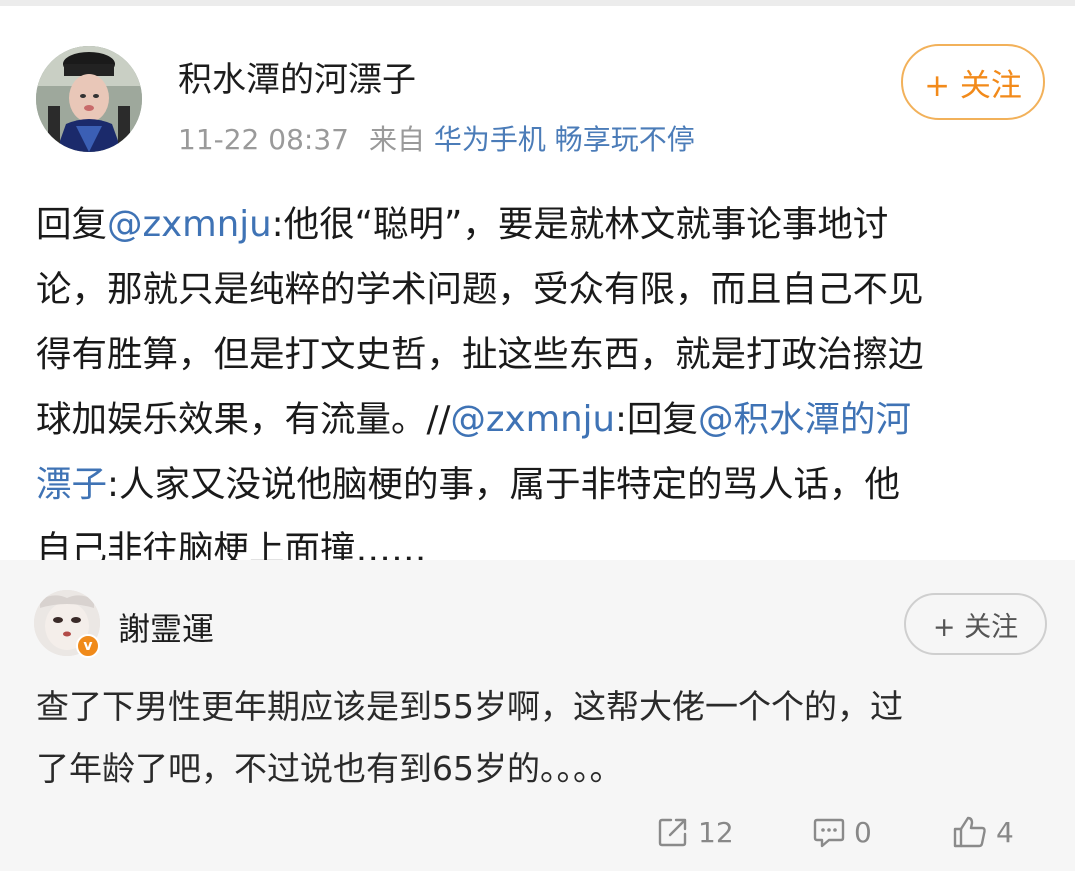  I want to click on action-bar: 12 0 4, so click(537, 832).